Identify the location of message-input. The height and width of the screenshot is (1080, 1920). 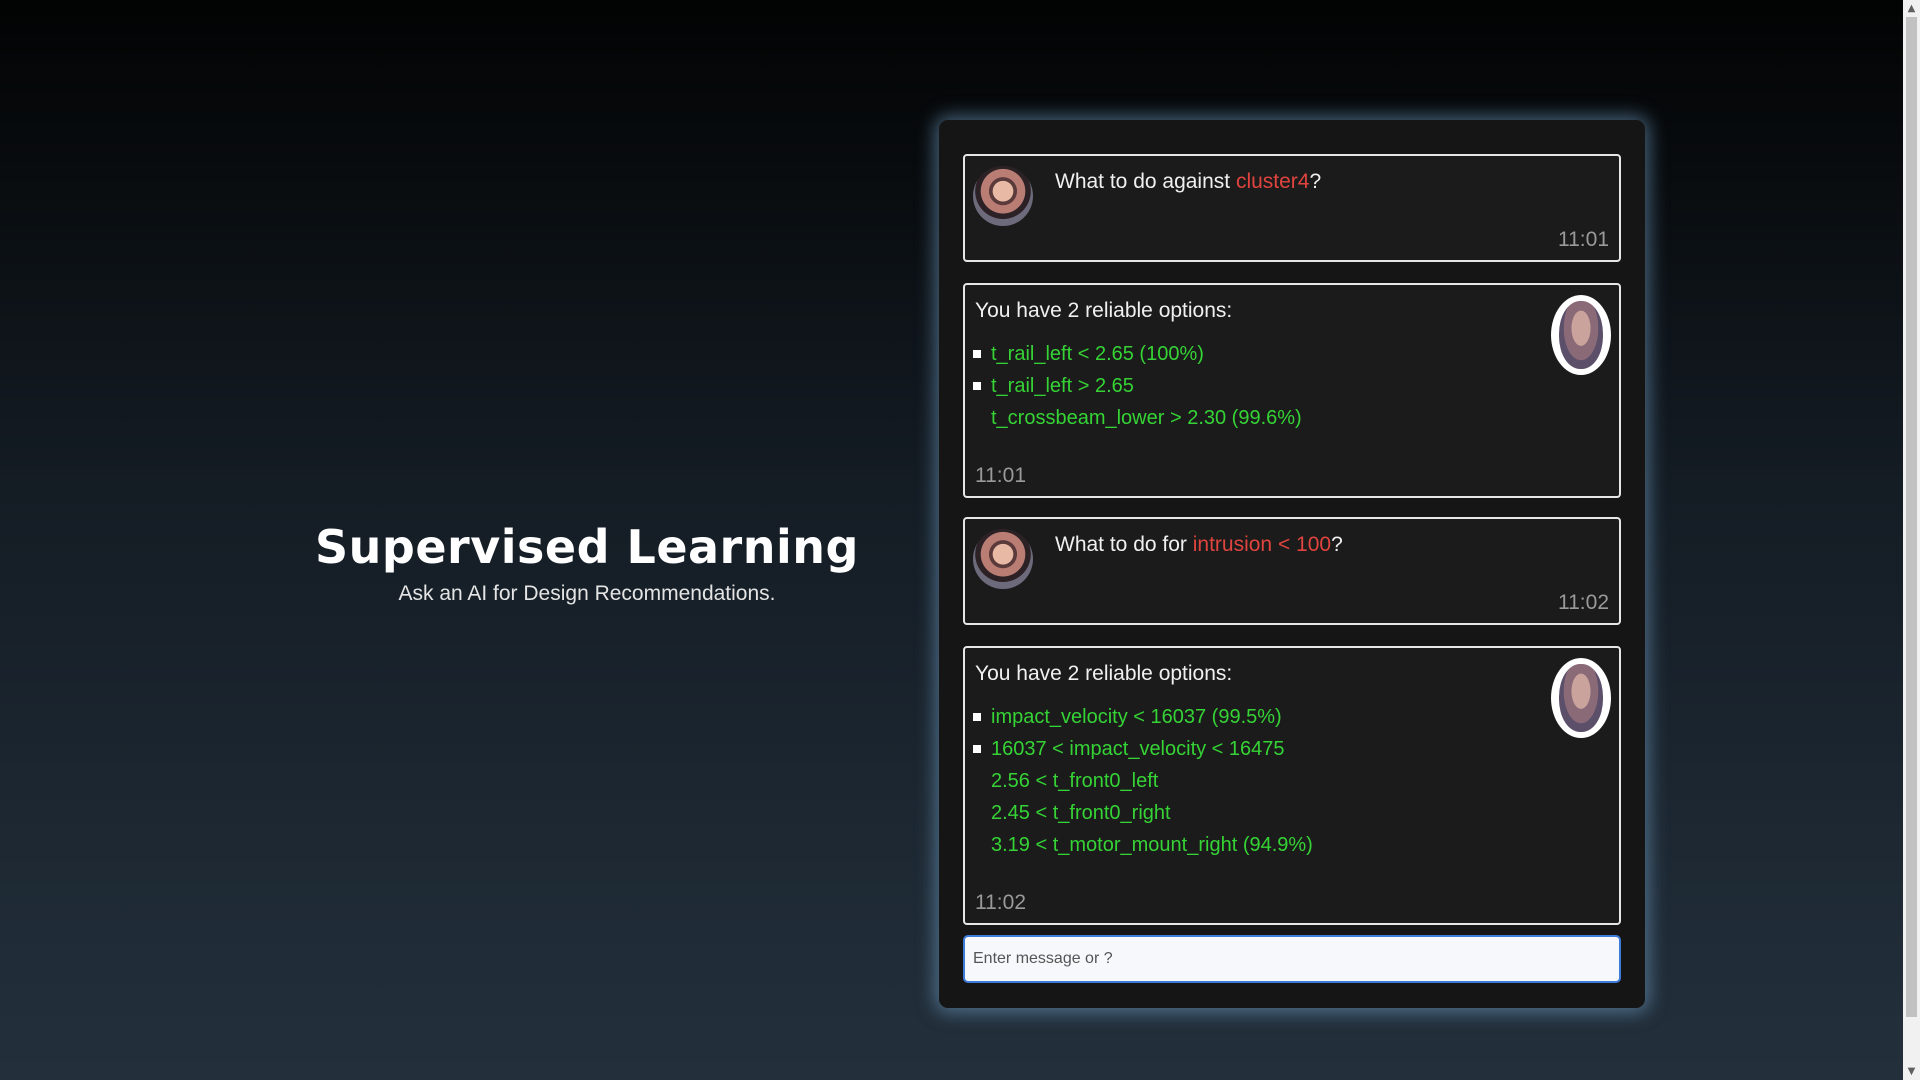
(1292, 959).